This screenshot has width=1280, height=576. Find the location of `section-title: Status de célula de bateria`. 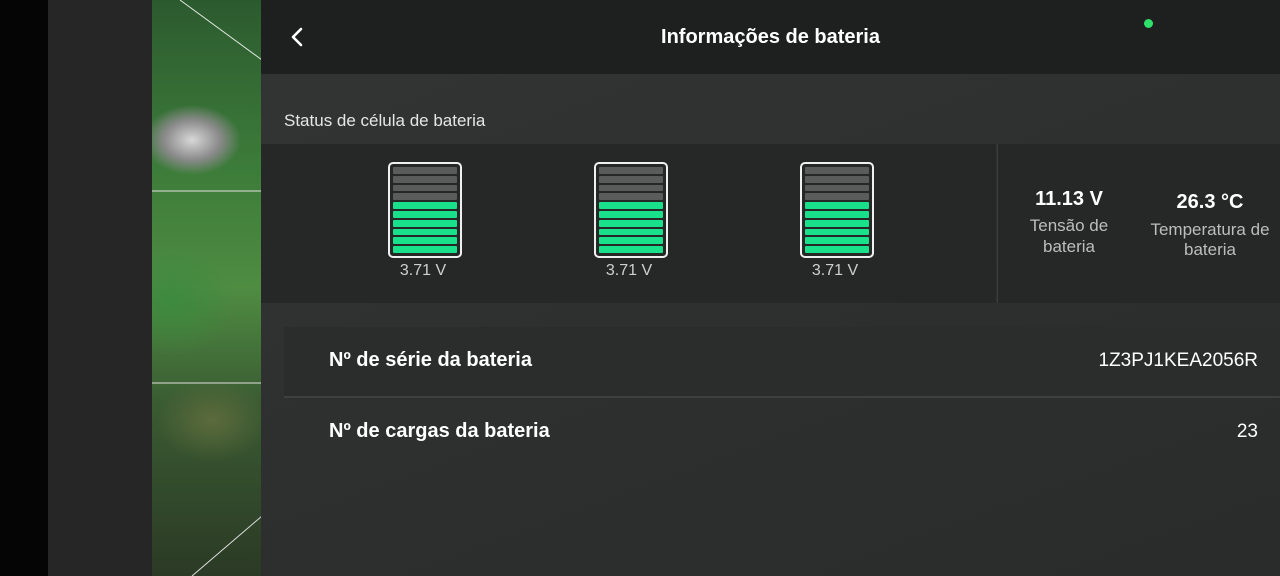

section-title: Status de célula de bateria is located at coordinates (385, 120).